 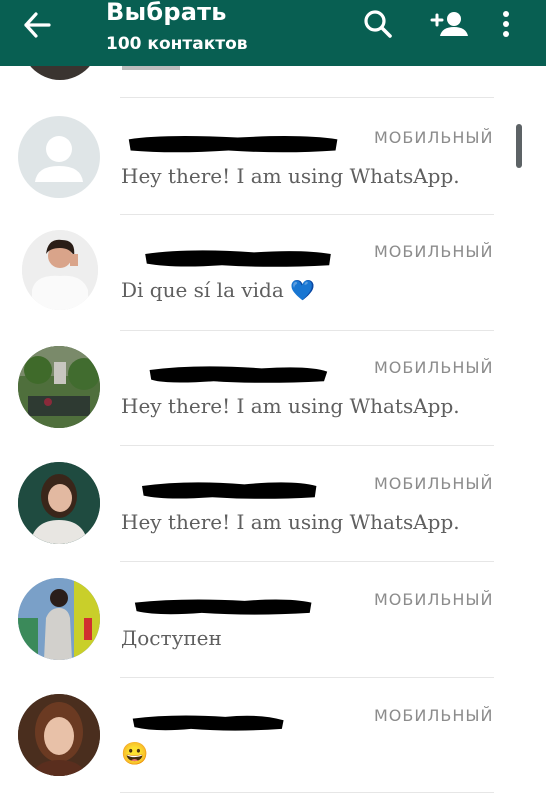 I want to click on default-avatar-icon, so click(x=59, y=157).